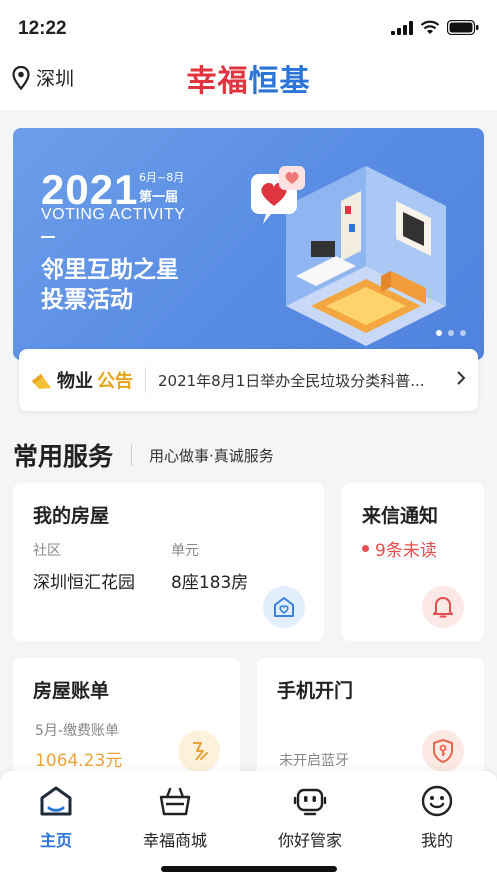 The image size is (497, 883). I want to click on basket-icon, so click(175, 801).